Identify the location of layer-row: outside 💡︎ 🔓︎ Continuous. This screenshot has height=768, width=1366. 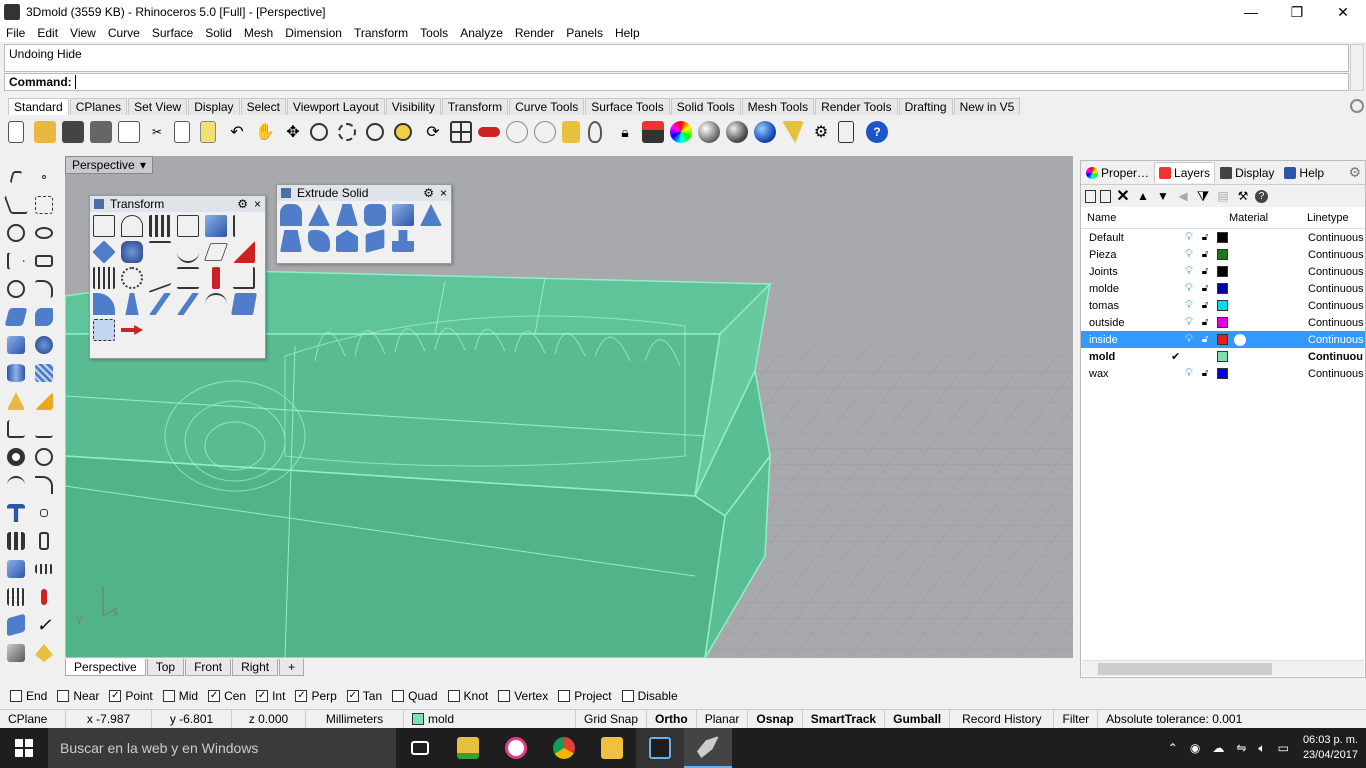
(1223, 322).